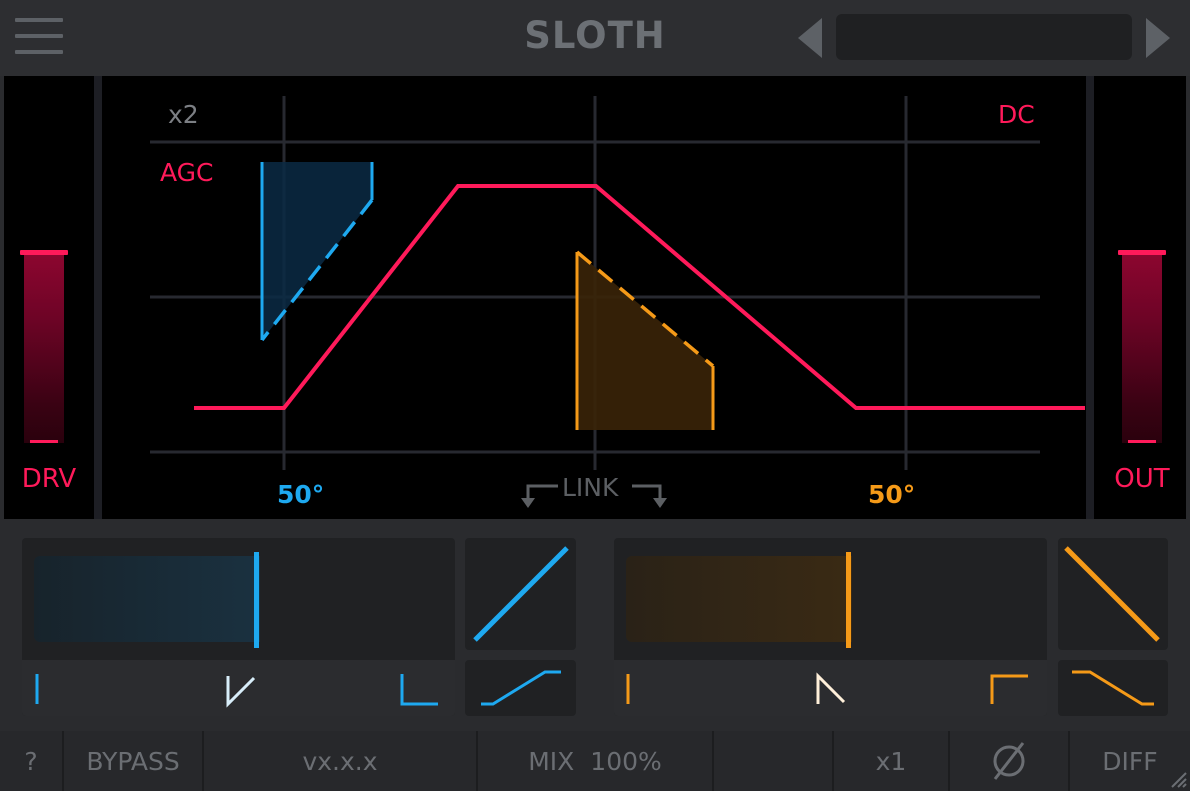 The height and width of the screenshot is (791, 1190). What do you see at coordinates (187, 172) in the screenshot?
I see `agc-label: AGC` at bounding box center [187, 172].